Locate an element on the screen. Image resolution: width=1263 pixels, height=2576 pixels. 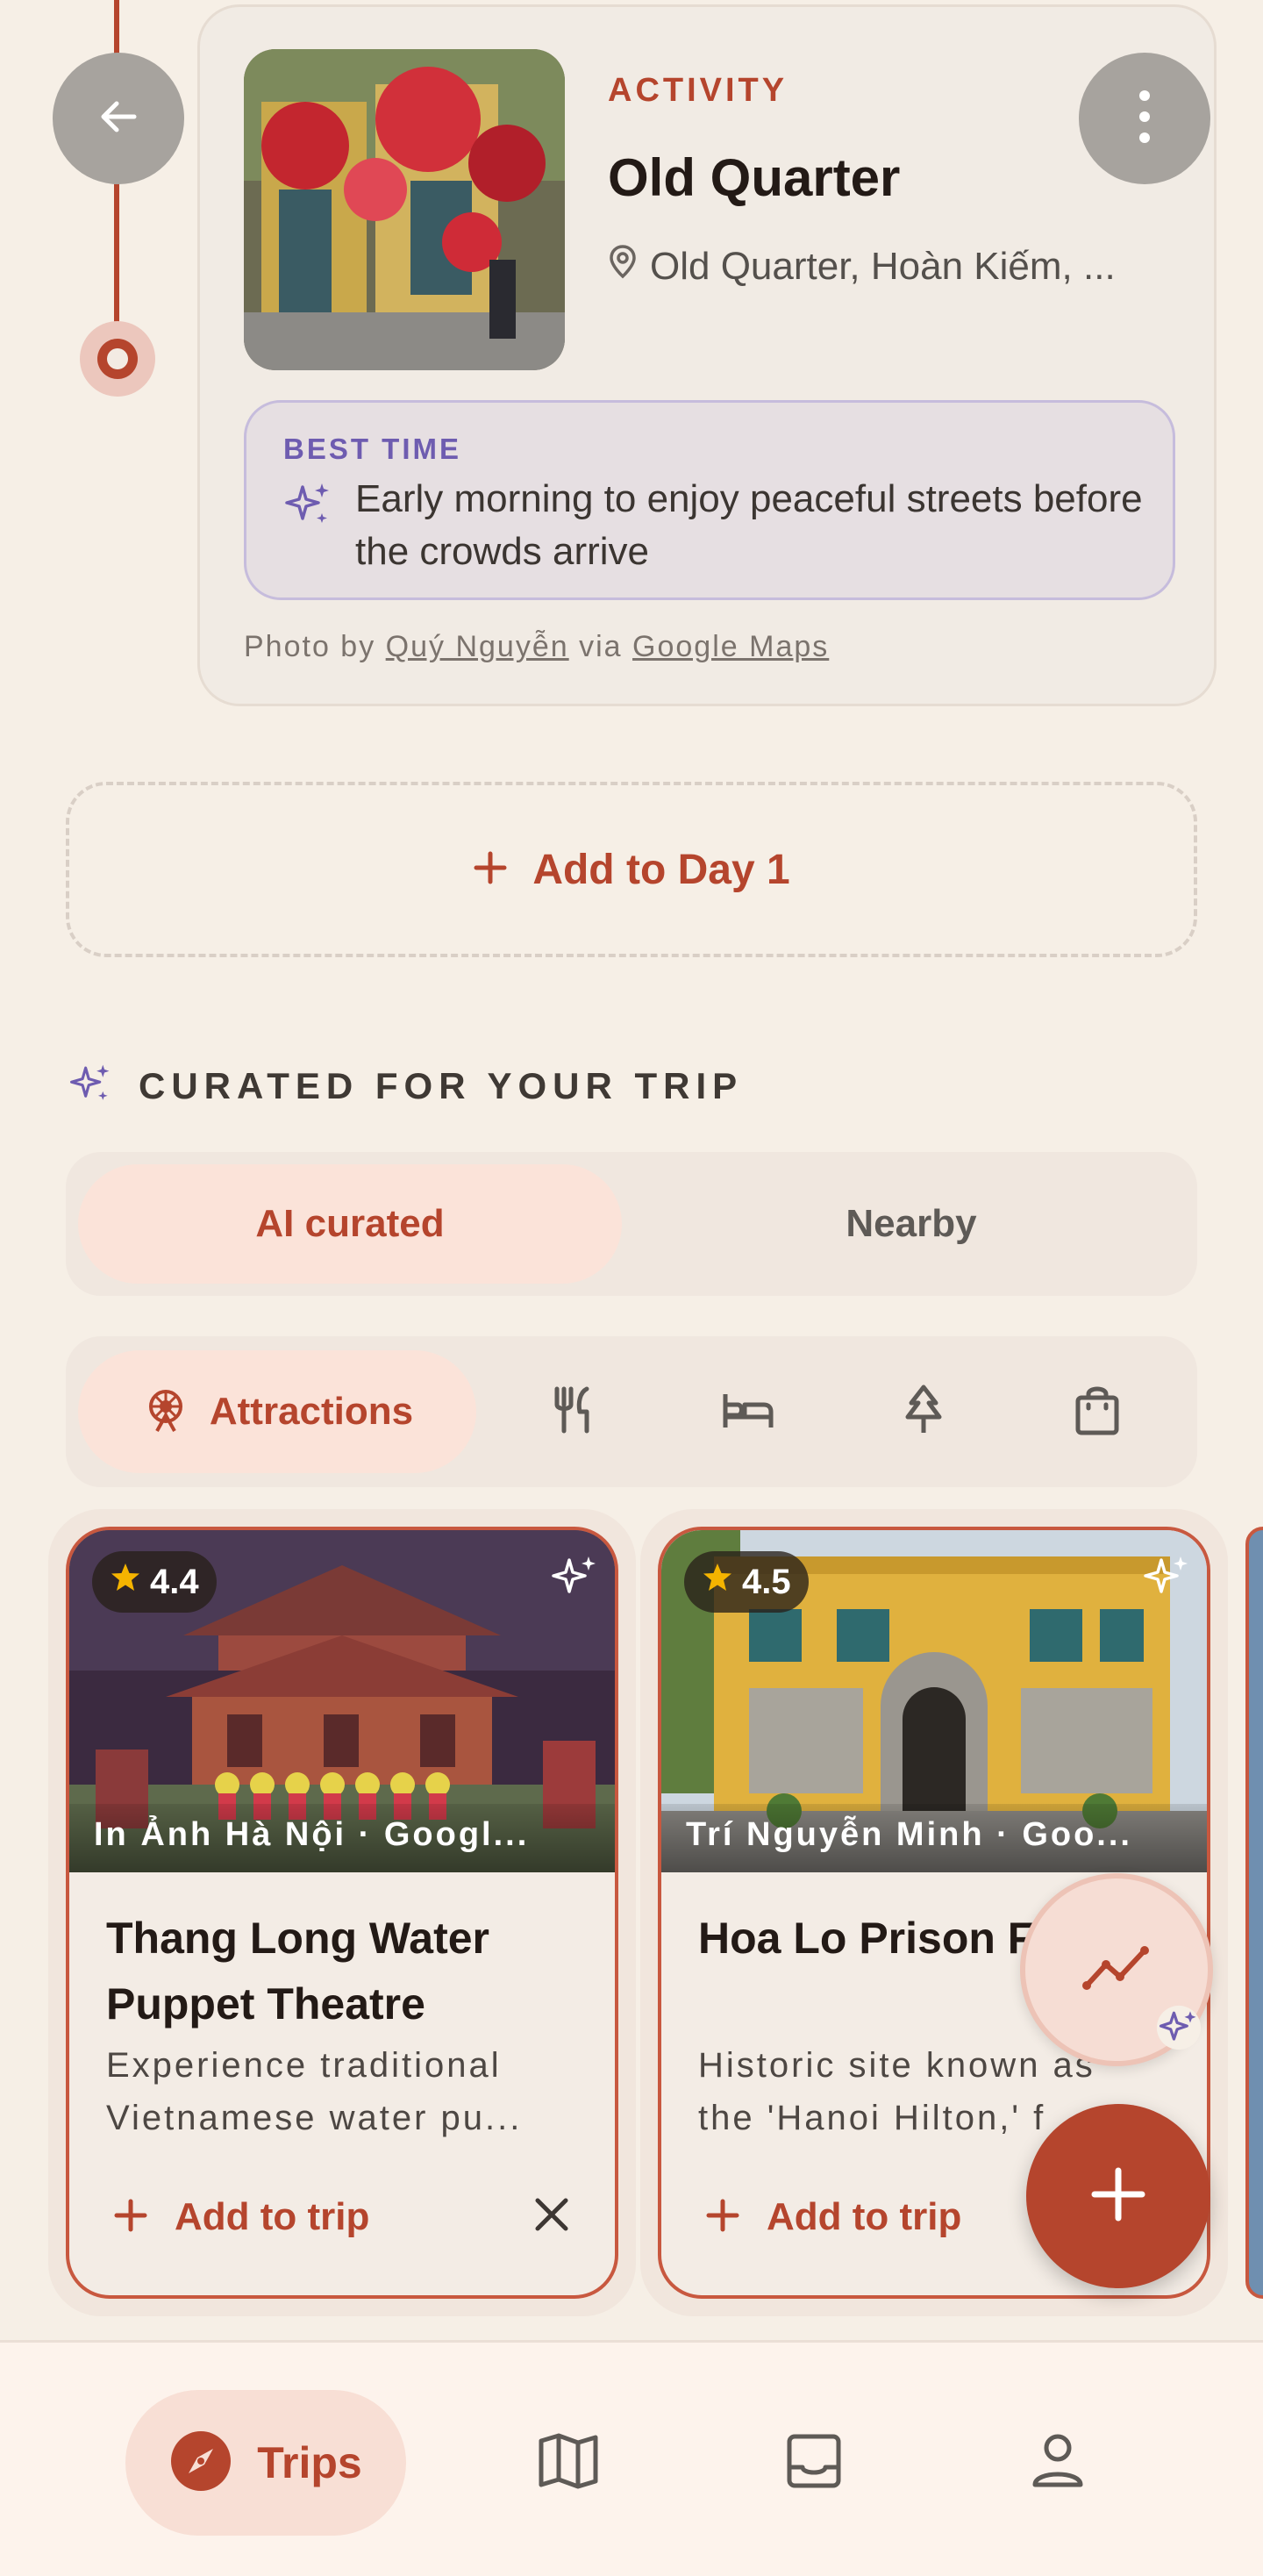
compass-icon is located at coordinates (200, 2463).